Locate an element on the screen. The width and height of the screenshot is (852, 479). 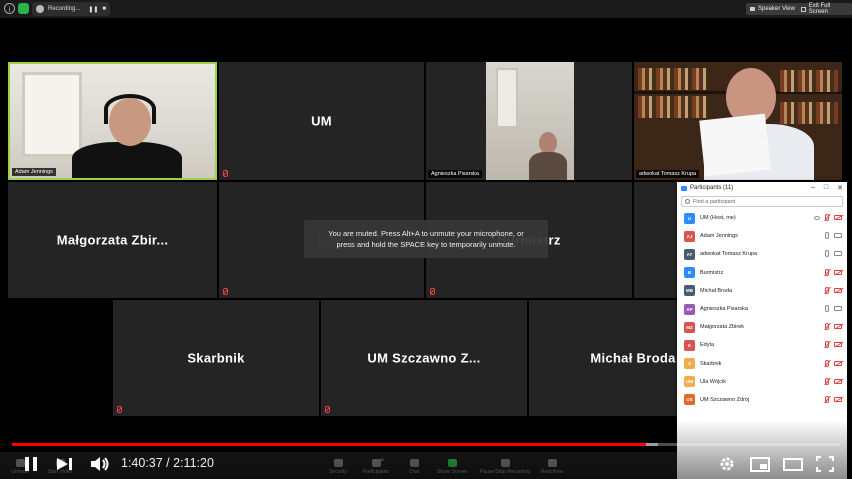
pause-button is located at coordinates (31, 464).